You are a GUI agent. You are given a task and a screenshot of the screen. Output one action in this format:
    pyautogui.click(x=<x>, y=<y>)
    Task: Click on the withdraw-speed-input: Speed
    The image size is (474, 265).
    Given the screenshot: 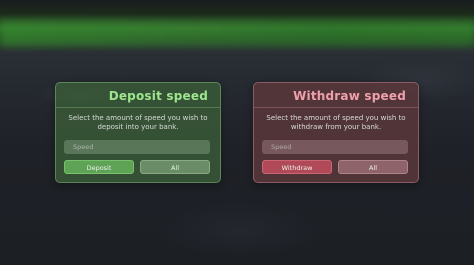 What is the action you would take?
    pyautogui.click(x=335, y=147)
    